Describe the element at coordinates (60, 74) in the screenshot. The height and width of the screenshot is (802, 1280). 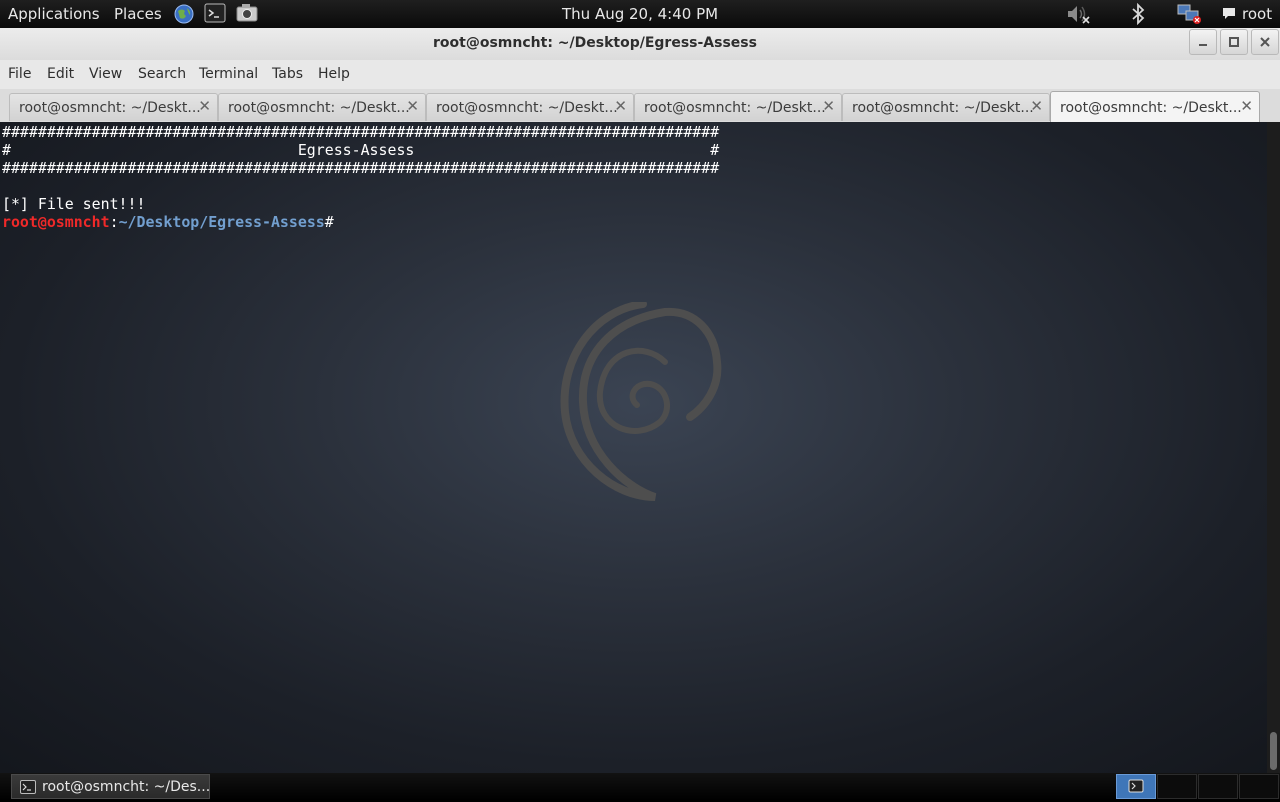
I see `menu-edit: Edit` at that location.